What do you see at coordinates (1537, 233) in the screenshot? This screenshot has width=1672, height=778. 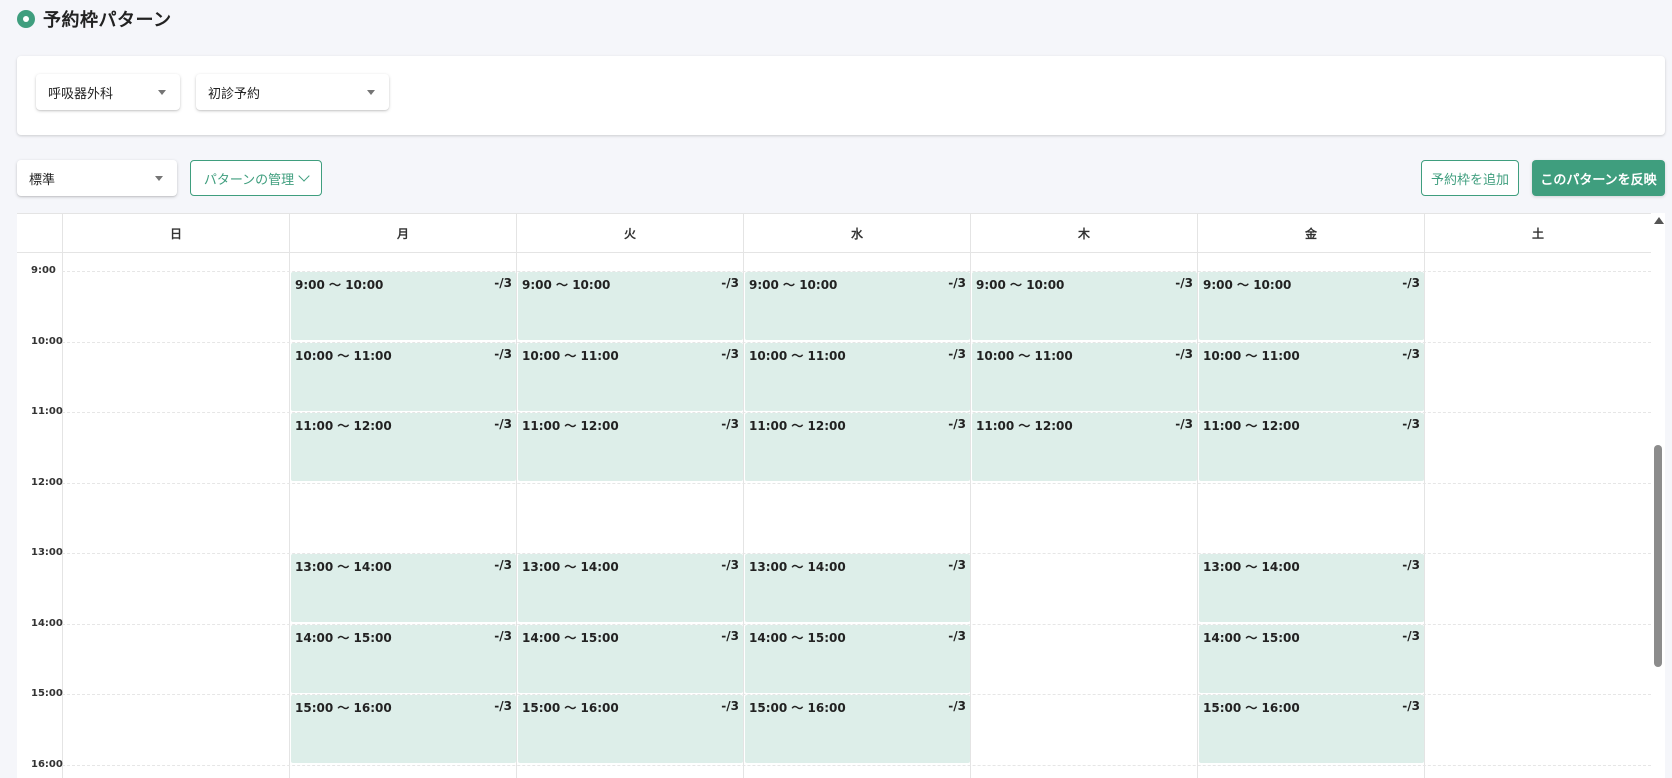 I see `day-header-6: 土` at bounding box center [1537, 233].